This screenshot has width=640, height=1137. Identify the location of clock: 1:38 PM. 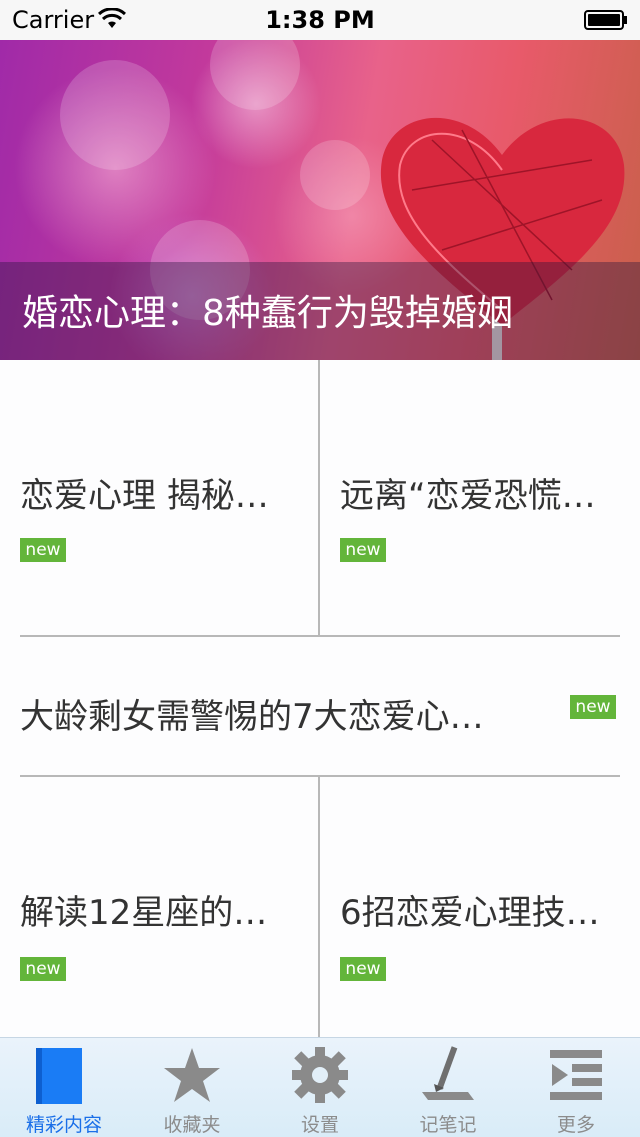
(320, 20).